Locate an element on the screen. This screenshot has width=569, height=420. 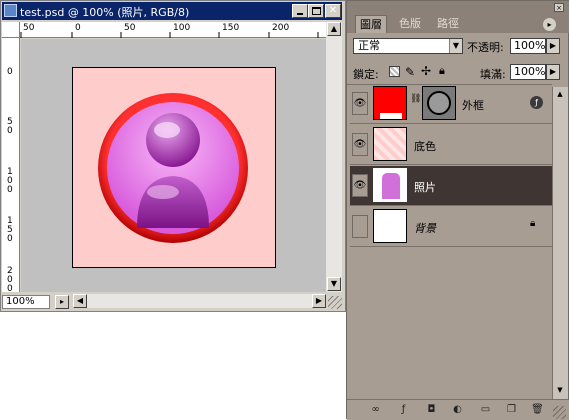
layer-row-frame: 👁︎ ⛓︎ 外框 ƒ is located at coordinates (451, 104).